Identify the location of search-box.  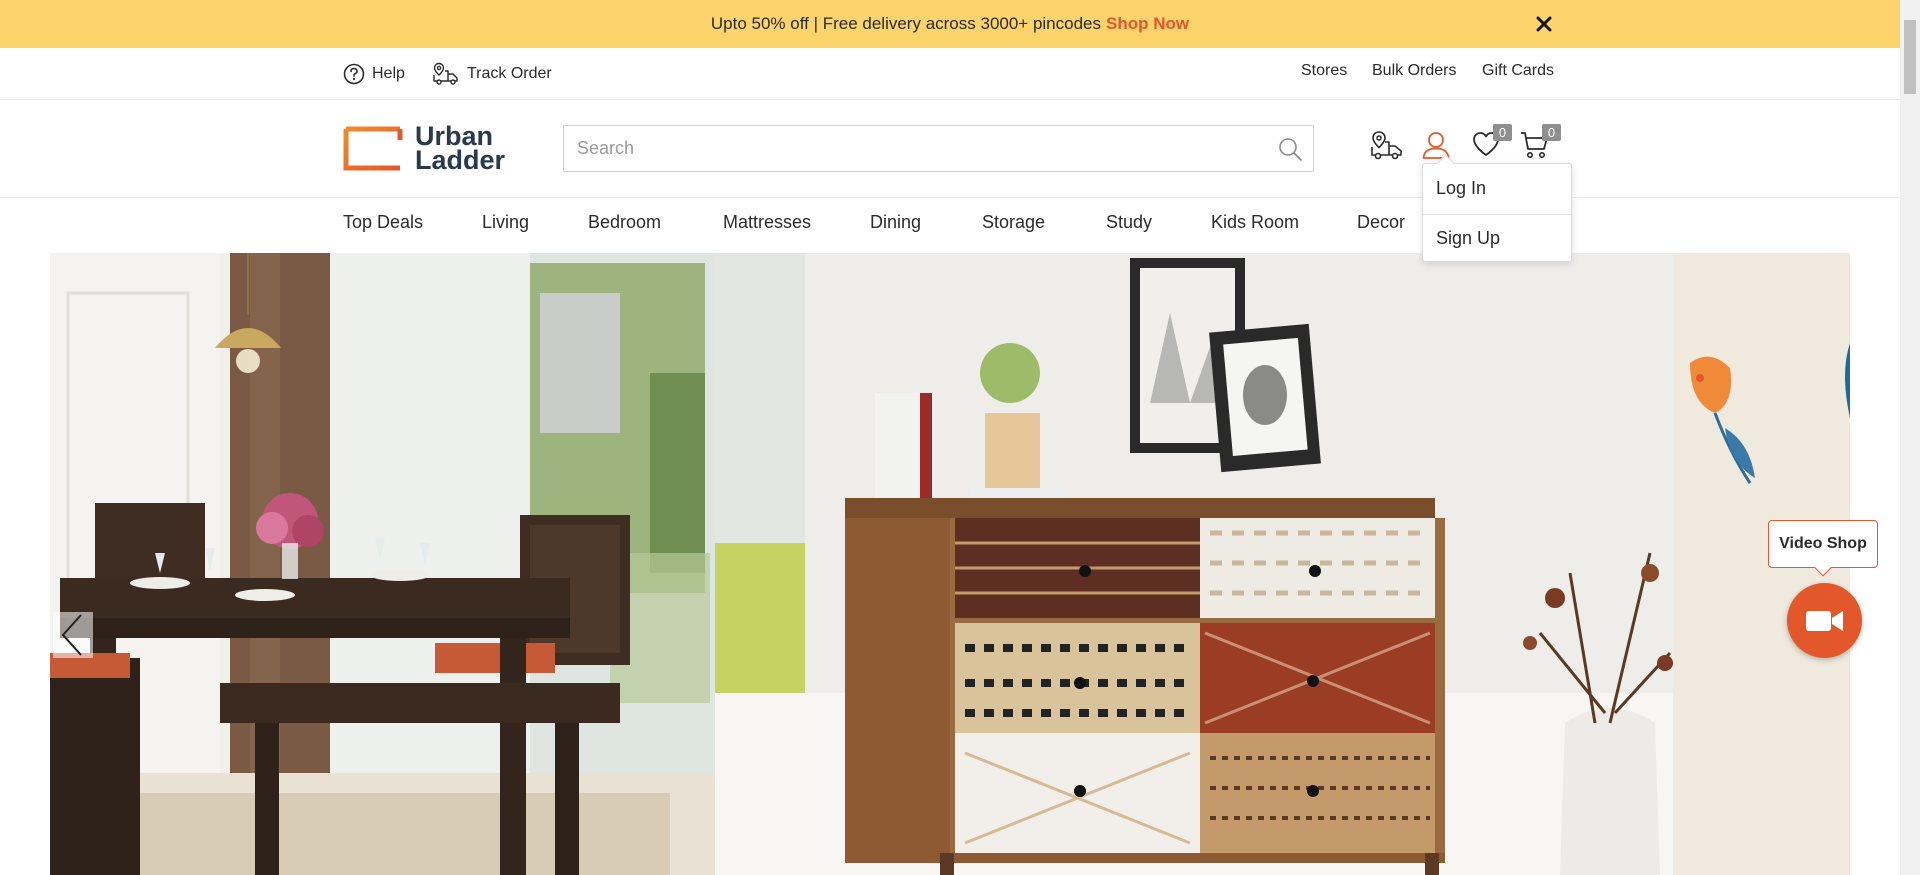
(938, 148).